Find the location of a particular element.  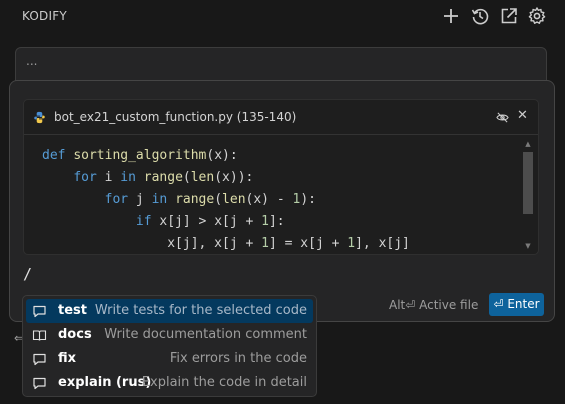

eye-closed-icon is located at coordinates (502, 117).